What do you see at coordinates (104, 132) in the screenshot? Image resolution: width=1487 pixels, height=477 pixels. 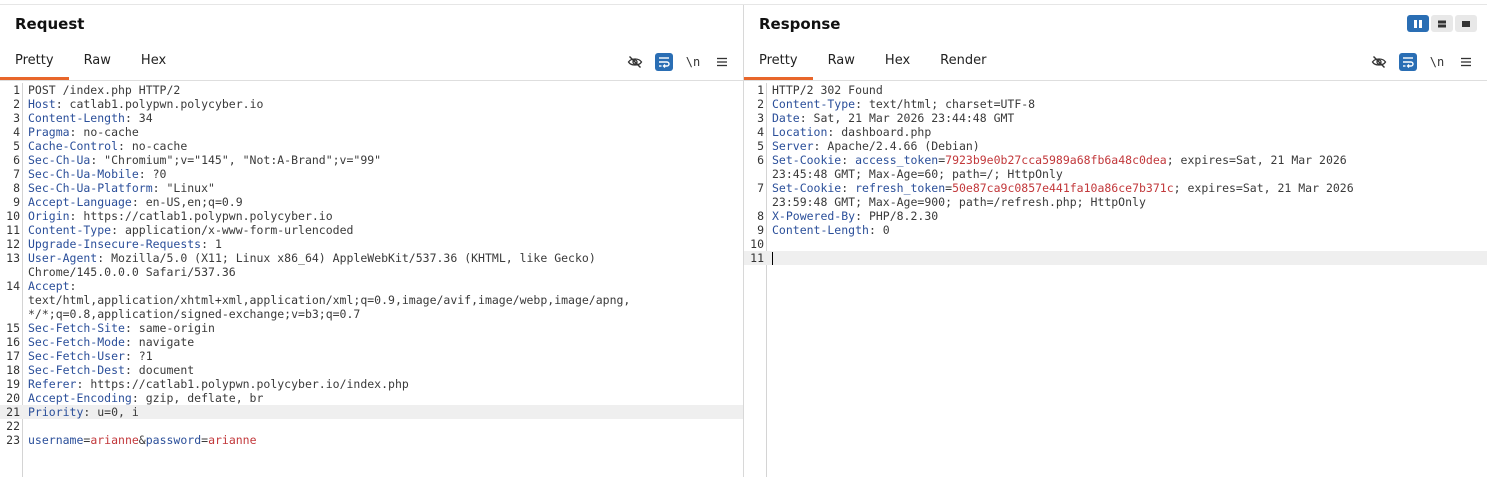 I see `token-text: : no-cache` at bounding box center [104, 132].